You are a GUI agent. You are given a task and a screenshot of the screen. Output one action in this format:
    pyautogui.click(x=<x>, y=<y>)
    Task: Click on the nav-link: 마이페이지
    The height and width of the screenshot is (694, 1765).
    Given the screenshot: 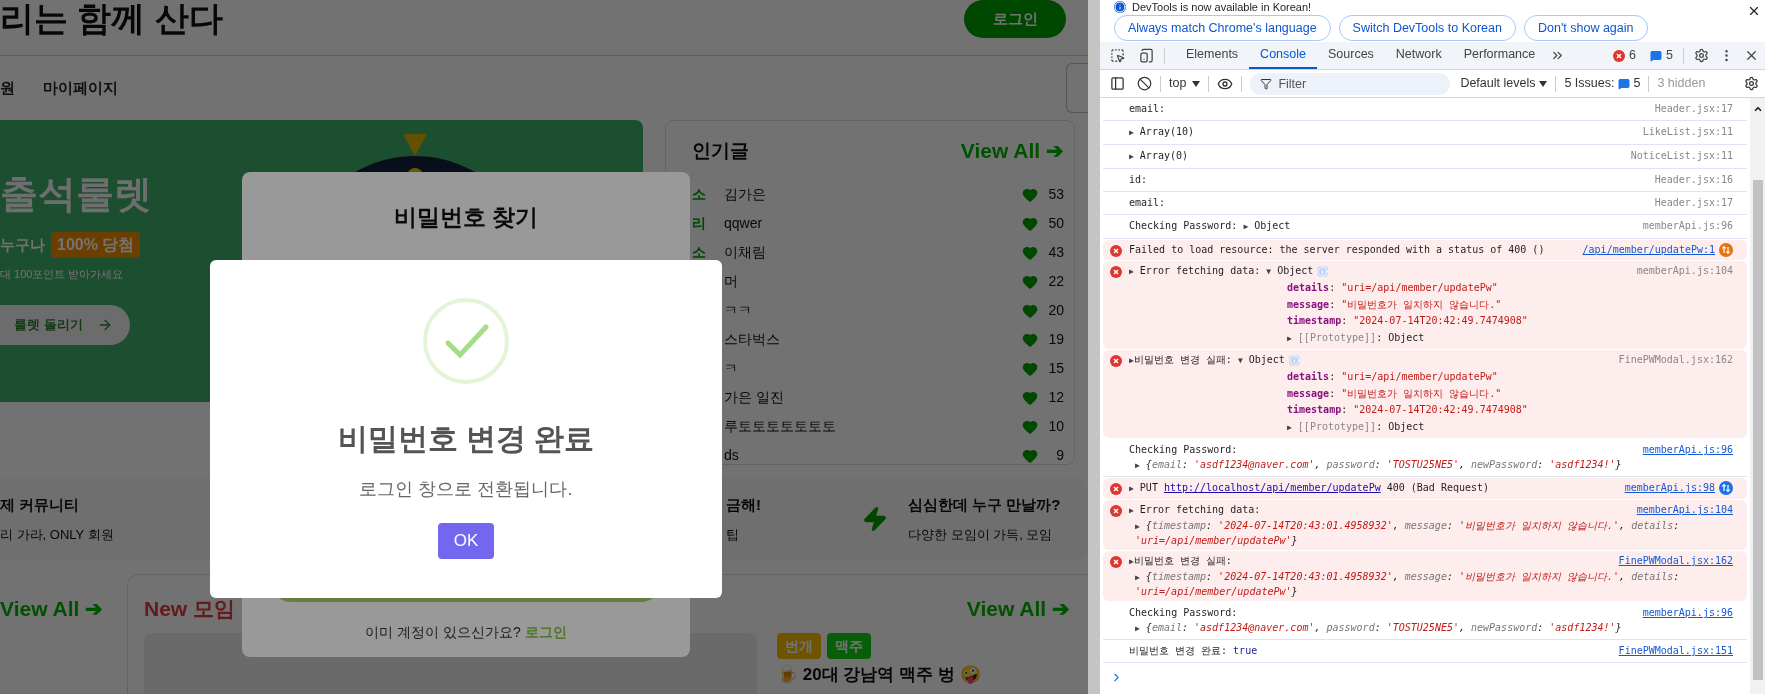 What is the action you would take?
    pyautogui.click(x=80, y=88)
    